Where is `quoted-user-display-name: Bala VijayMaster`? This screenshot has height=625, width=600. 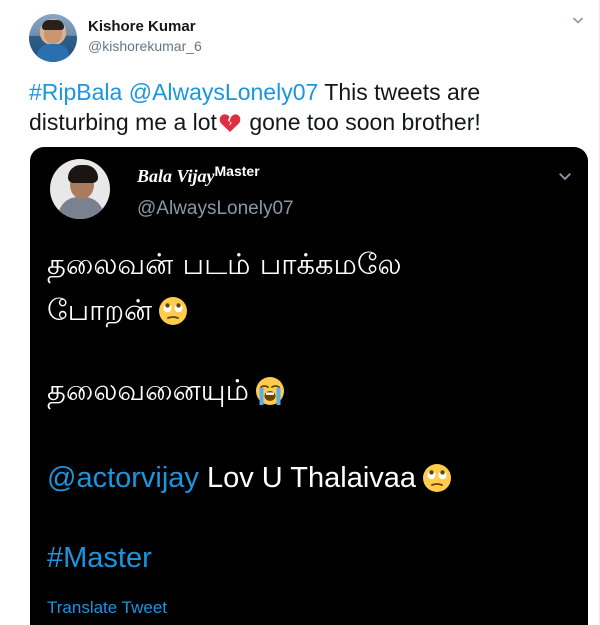
quoted-user-display-name: Bala VijayMaster is located at coordinates (198, 175).